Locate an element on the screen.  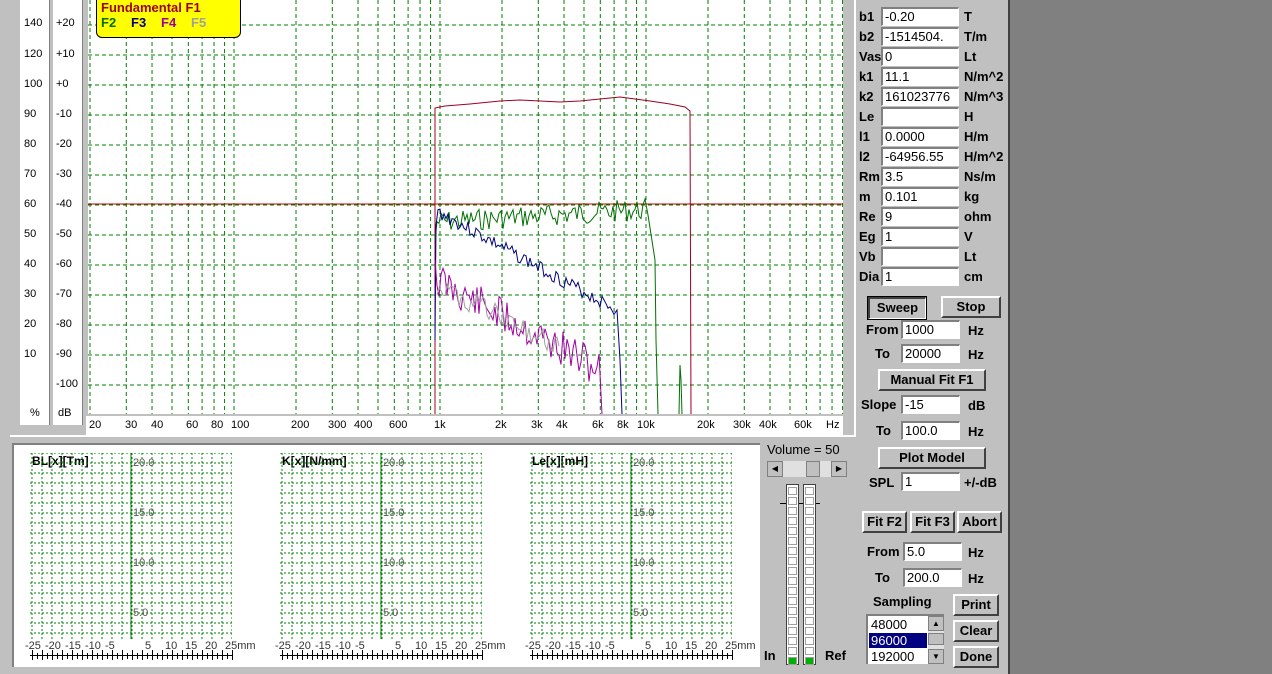
sweep-from-label: From is located at coordinates (882, 329).